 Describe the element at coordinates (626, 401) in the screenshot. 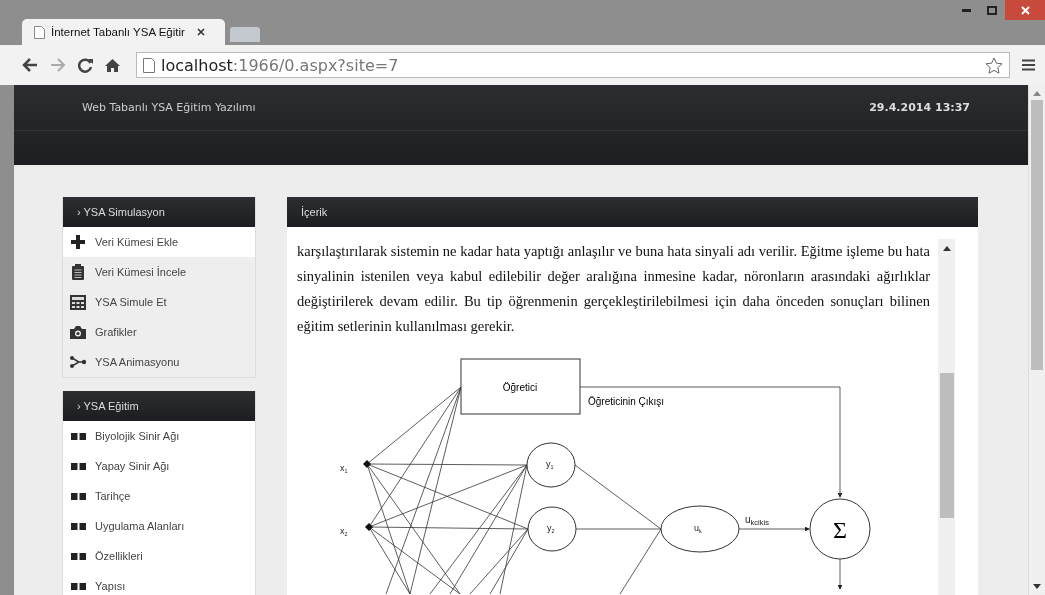

I see `teacher-output-label: Öğreticinin Çıkışı` at that location.